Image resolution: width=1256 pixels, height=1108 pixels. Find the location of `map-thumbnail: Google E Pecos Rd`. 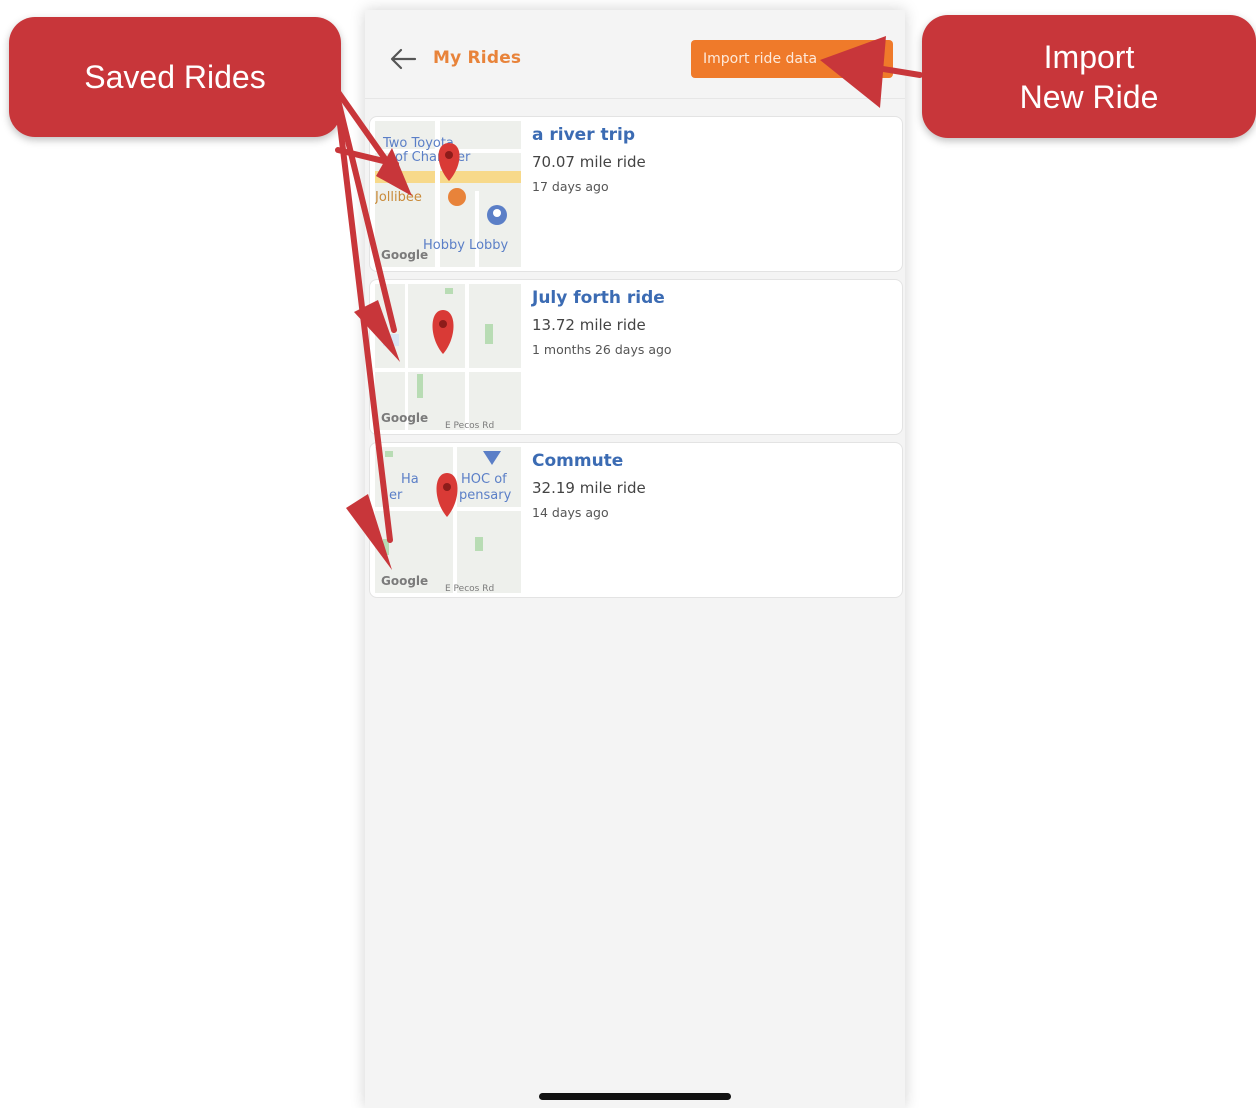

map-thumbnail: Google E Pecos Rd is located at coordinates (448, 357).